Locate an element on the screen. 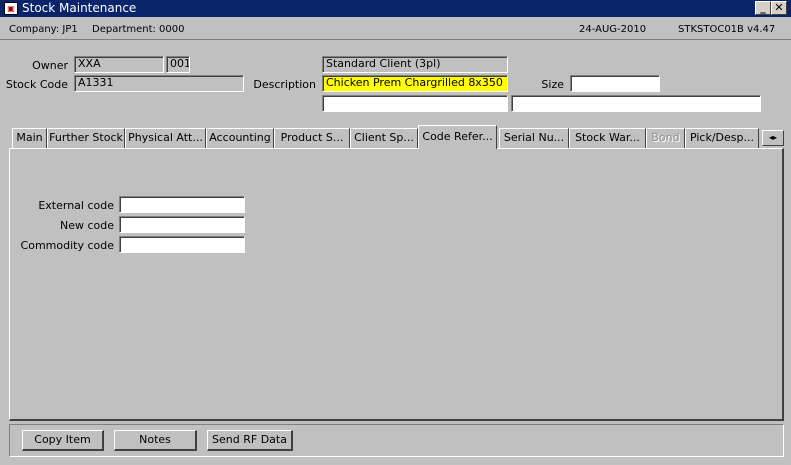 This screenshot has height=465, width=791. tab-bond: Bond is located at coordinates (665, 138).